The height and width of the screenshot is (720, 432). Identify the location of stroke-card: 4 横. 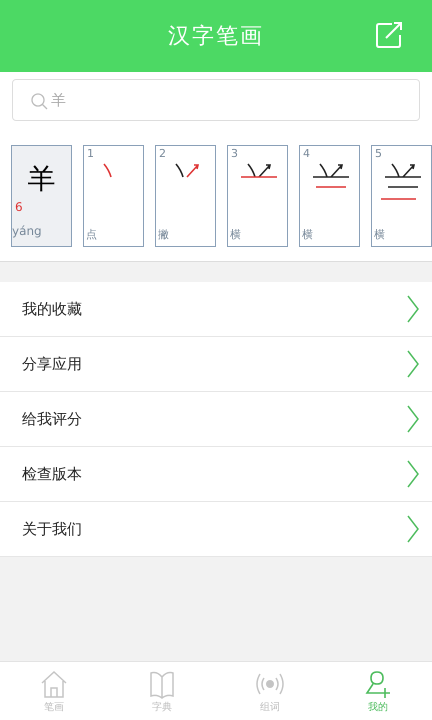
(329, 196).